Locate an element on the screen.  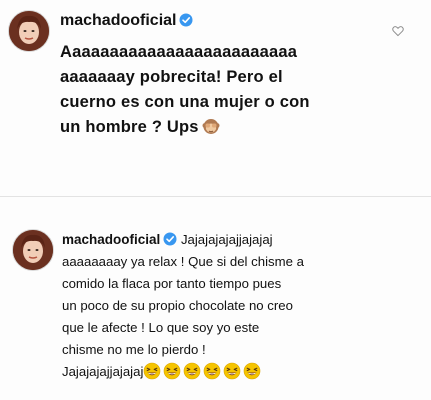
comment-header: machadooficial is located at coordinates (126, 21).